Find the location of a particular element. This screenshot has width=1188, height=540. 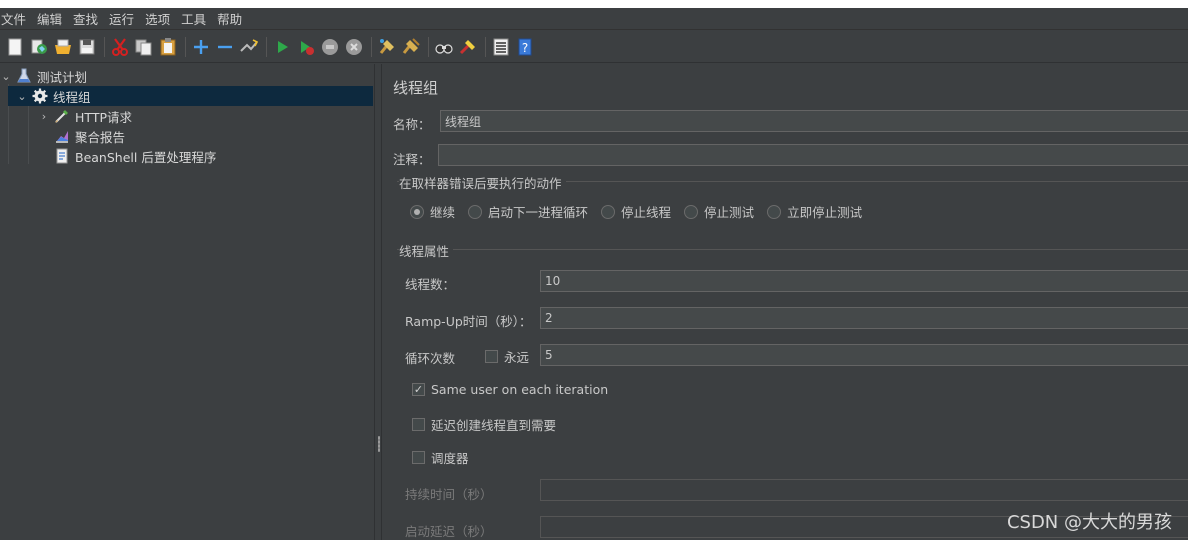

stop-icon is located at coordinates (330, 47).